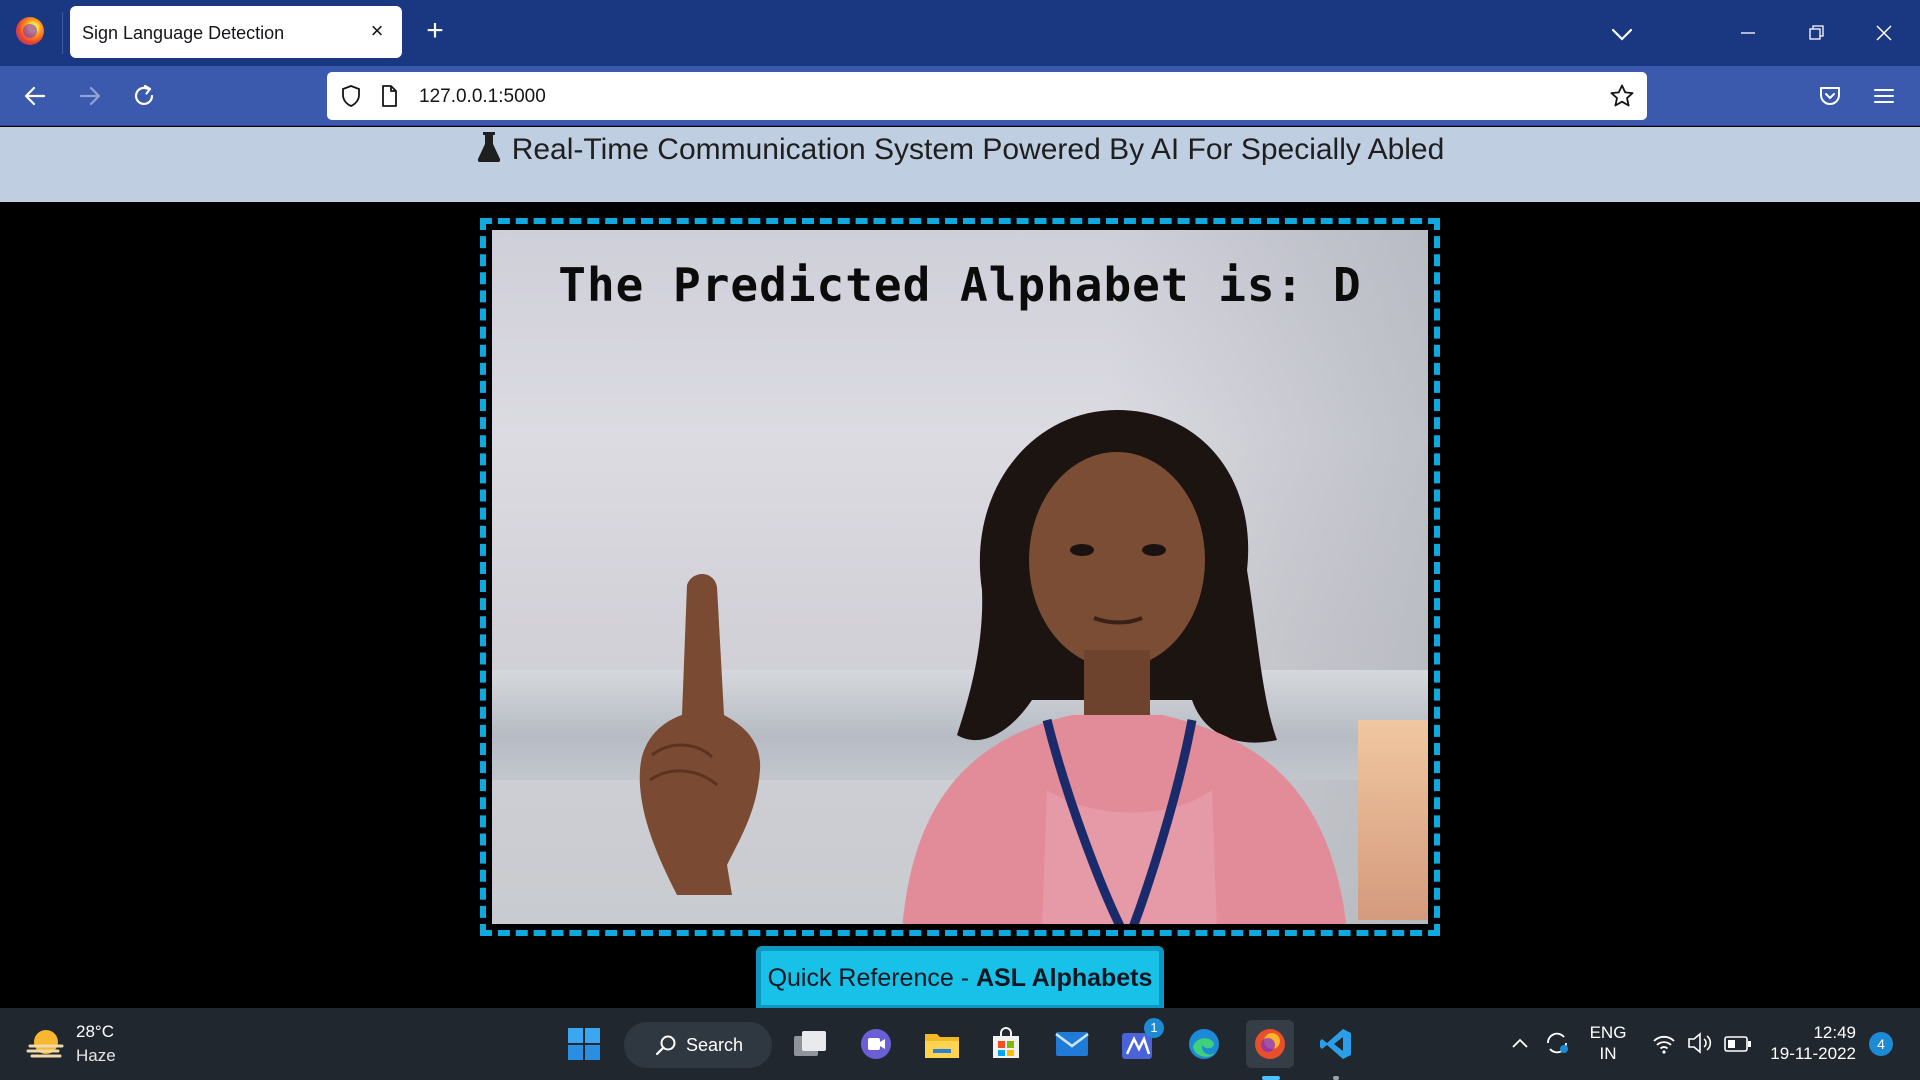 The height and width of the screenshot is (1080, 1920). I want to click on flask-icon, so click(489, 147).